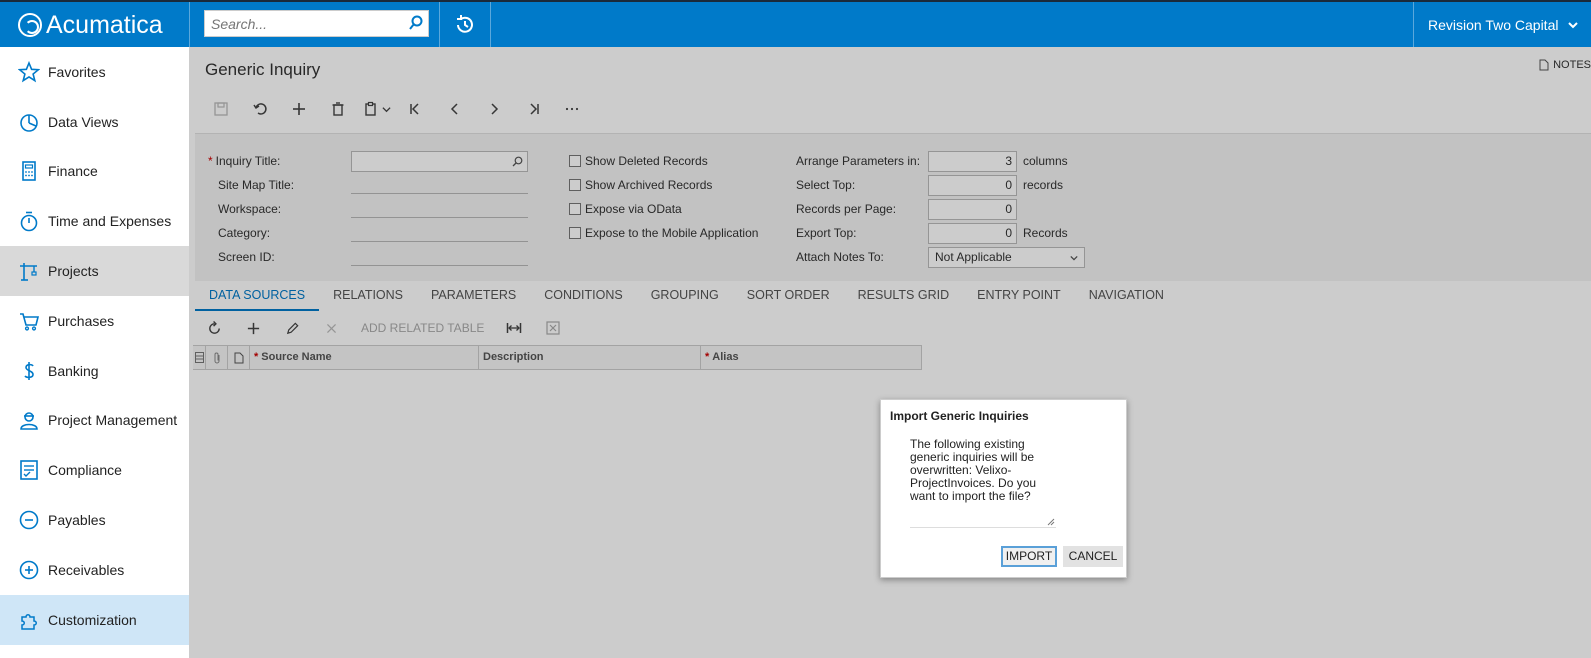 The image size is (1591, 658). Describe the element at coordinates (29, 371) in the screenshot. I see `dollar-icon` at that location.